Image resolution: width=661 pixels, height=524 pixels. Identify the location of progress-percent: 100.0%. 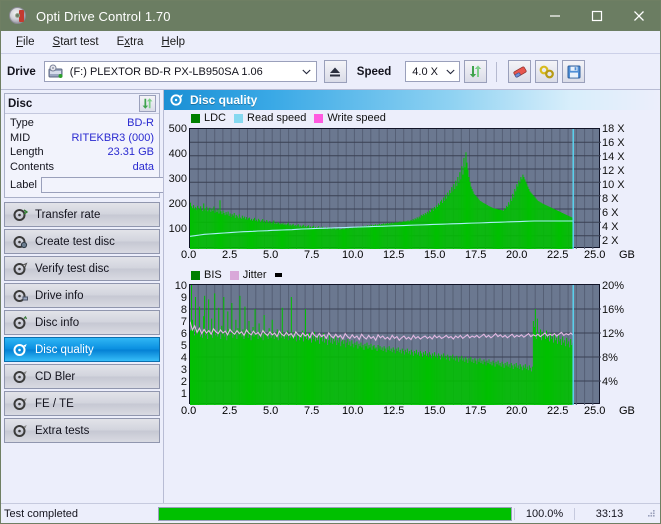
(544, 513).